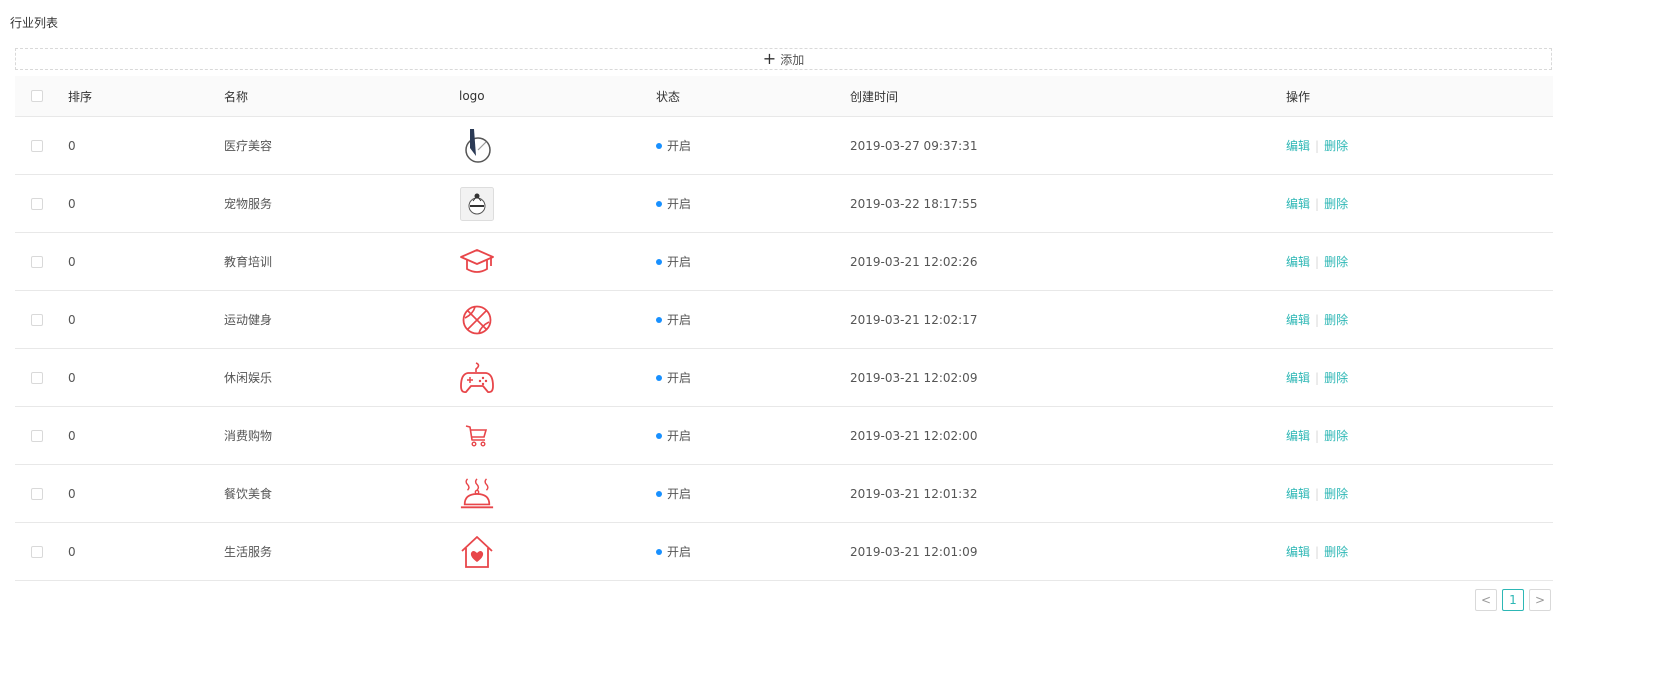 The width and height of the screenshot is (1675, 674). I want to click on row-name: 医疗美容, so click(248, 146).